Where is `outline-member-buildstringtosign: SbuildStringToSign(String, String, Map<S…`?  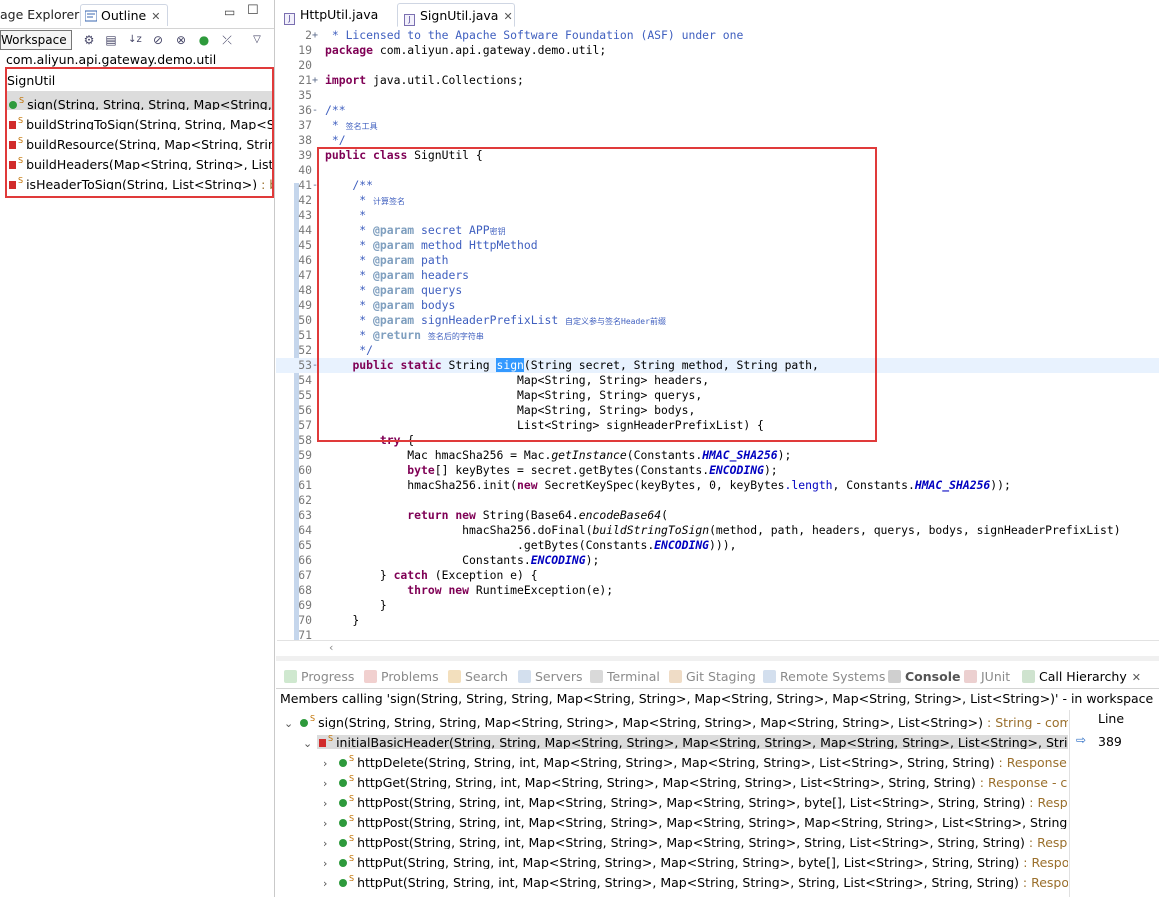 outline-member-buildstringtosign: SbuildStringToSign(String, String, Map<S… is located at coordinates (139, 120).